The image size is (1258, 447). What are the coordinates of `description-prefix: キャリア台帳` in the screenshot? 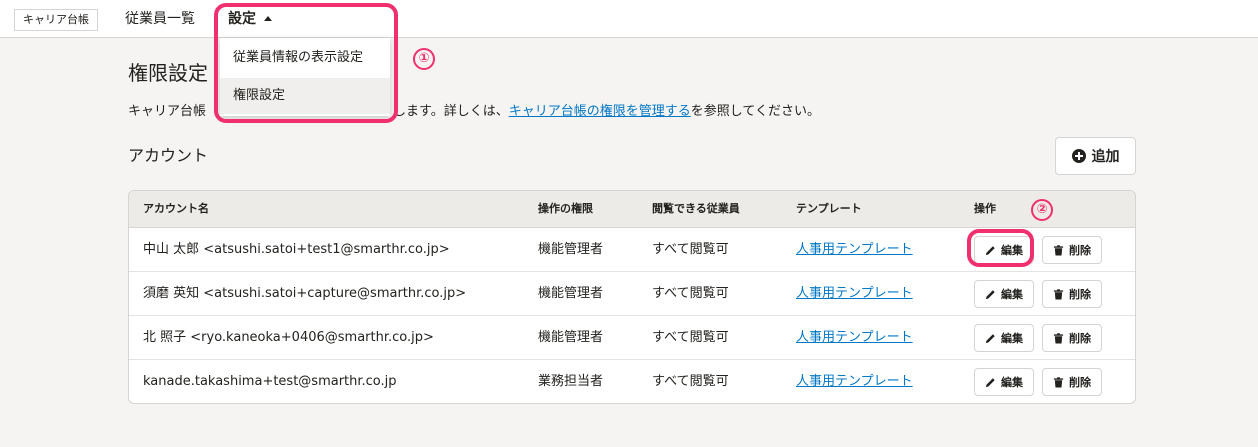 It's located at (167, 111).